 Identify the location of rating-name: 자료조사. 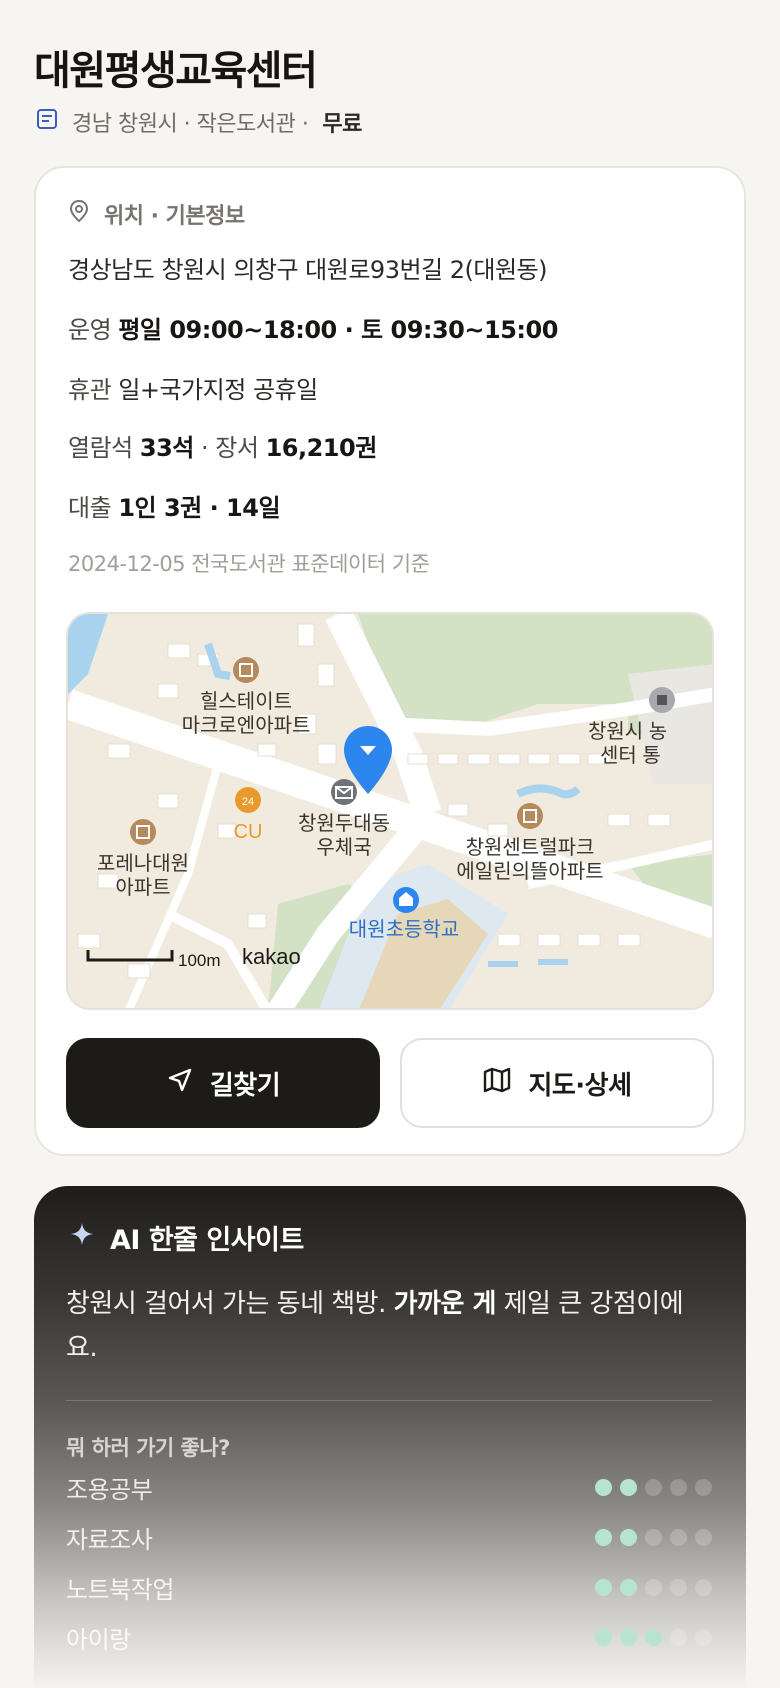
(109, 1539).